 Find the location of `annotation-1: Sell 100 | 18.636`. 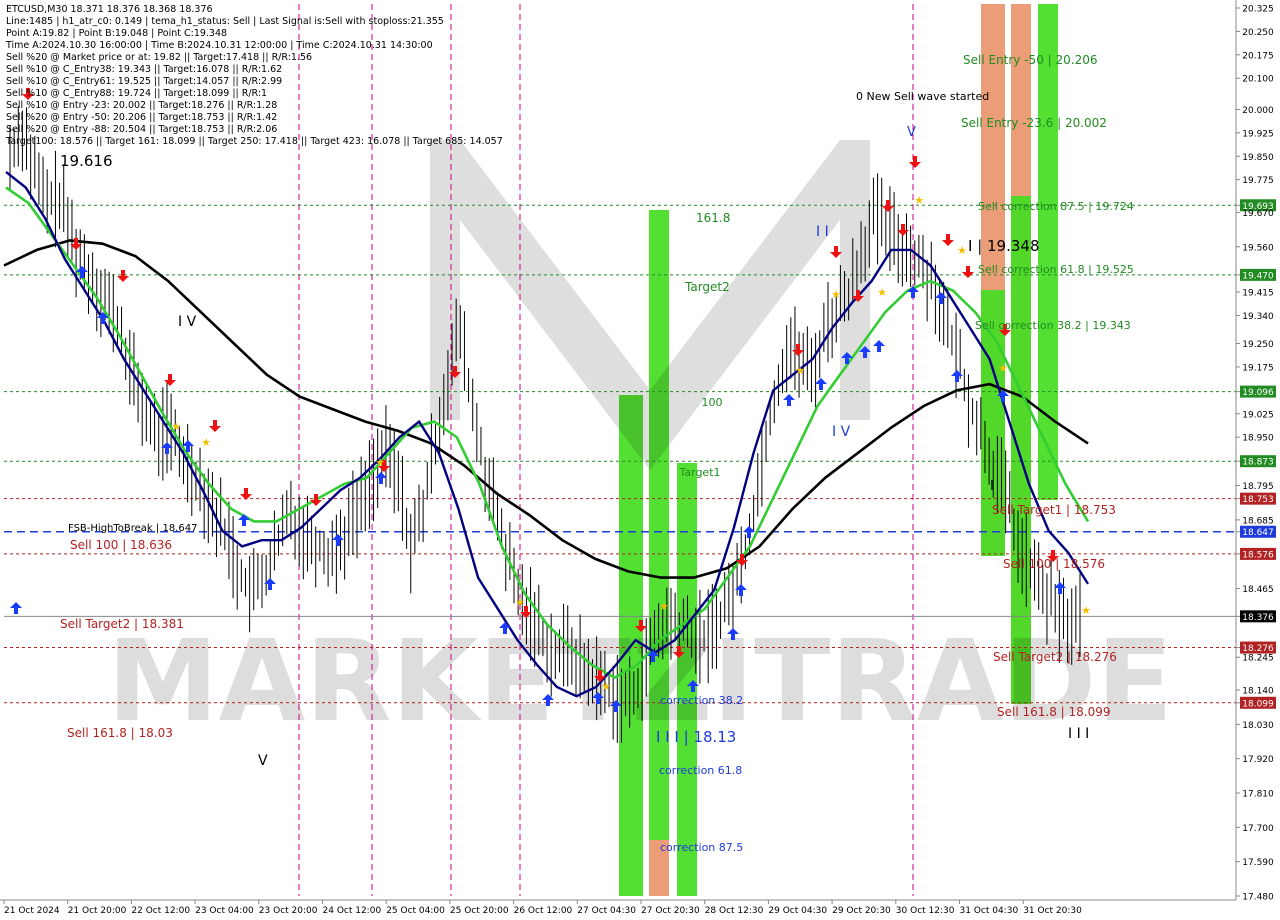

annotation-1: Sell 100 | 18.636 is located at coordinates (121, 545).